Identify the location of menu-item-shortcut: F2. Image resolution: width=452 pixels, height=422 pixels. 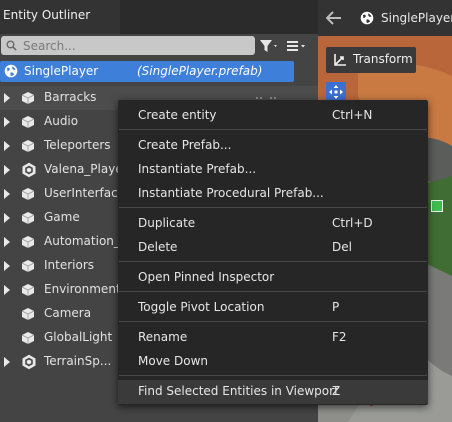
(339, 337).